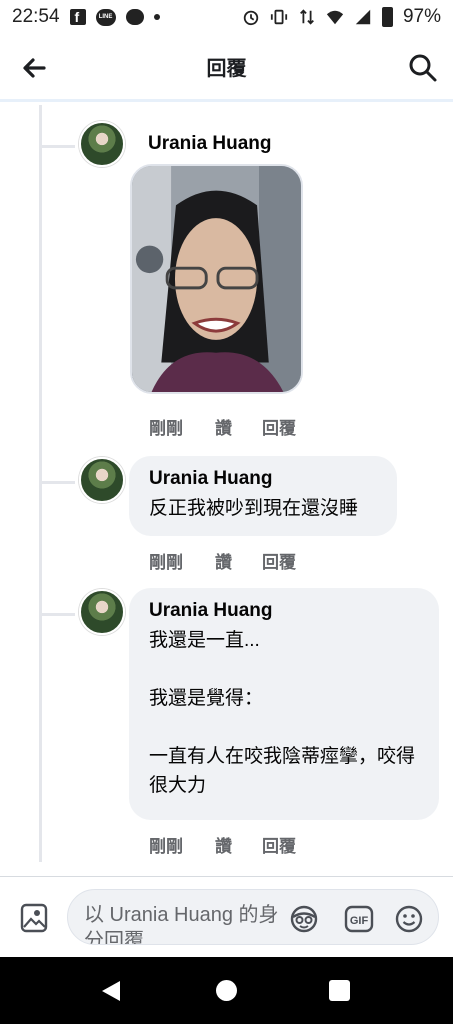 The height and width of the screenshot is (1024, 453). I want to click on reply-input: 以 Urania Huang 的身分回覆 GIF, so click(253, 917).